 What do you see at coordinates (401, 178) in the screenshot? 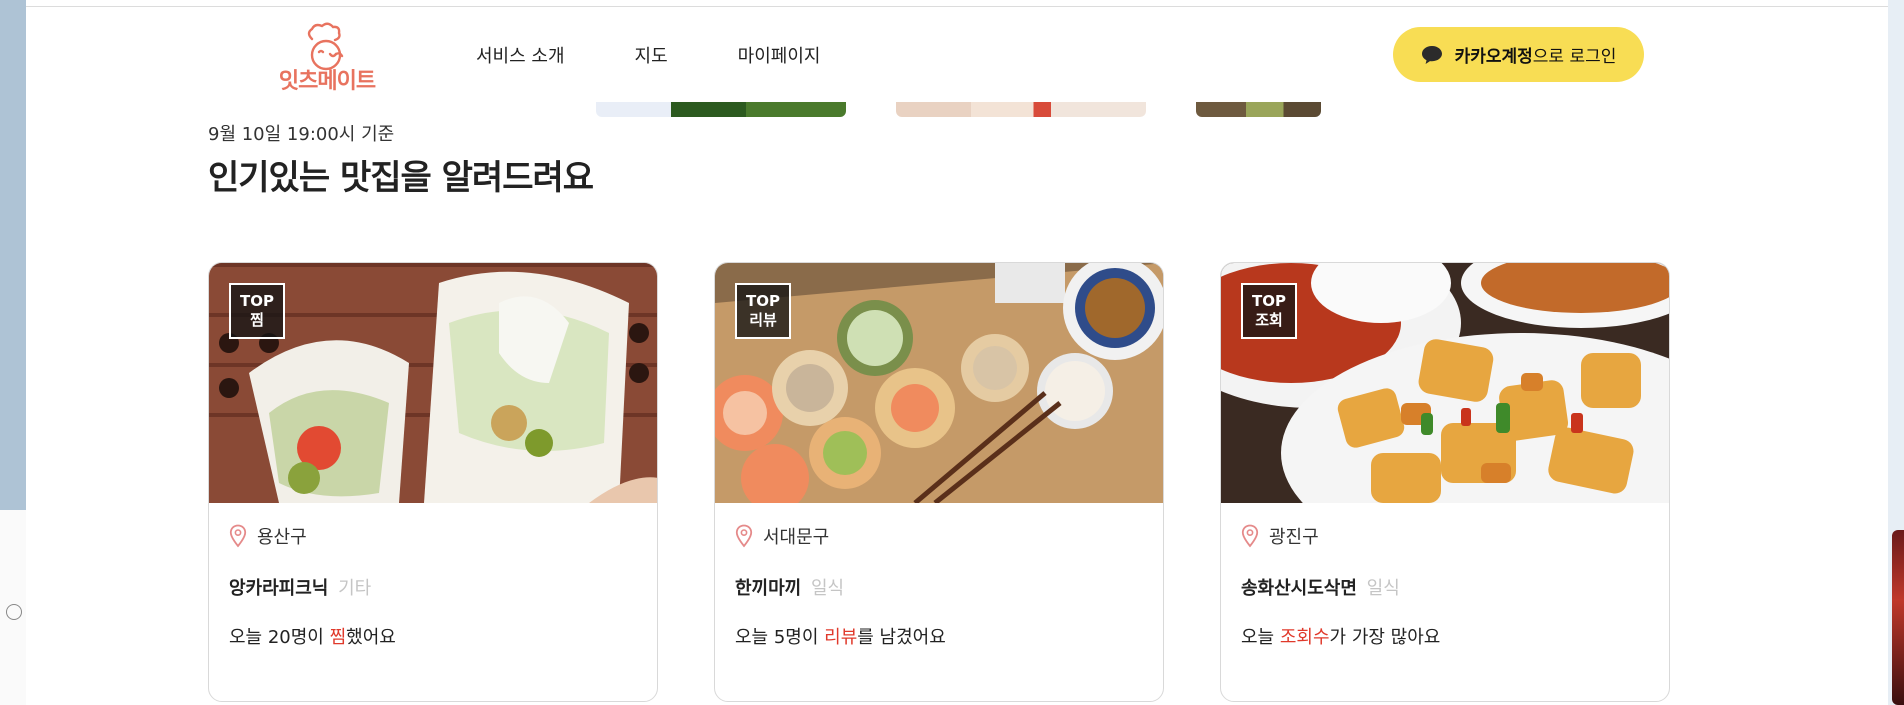
I see `section-title: 인기있는 맛집을 알려드려요` at bounding box center [401, 178].